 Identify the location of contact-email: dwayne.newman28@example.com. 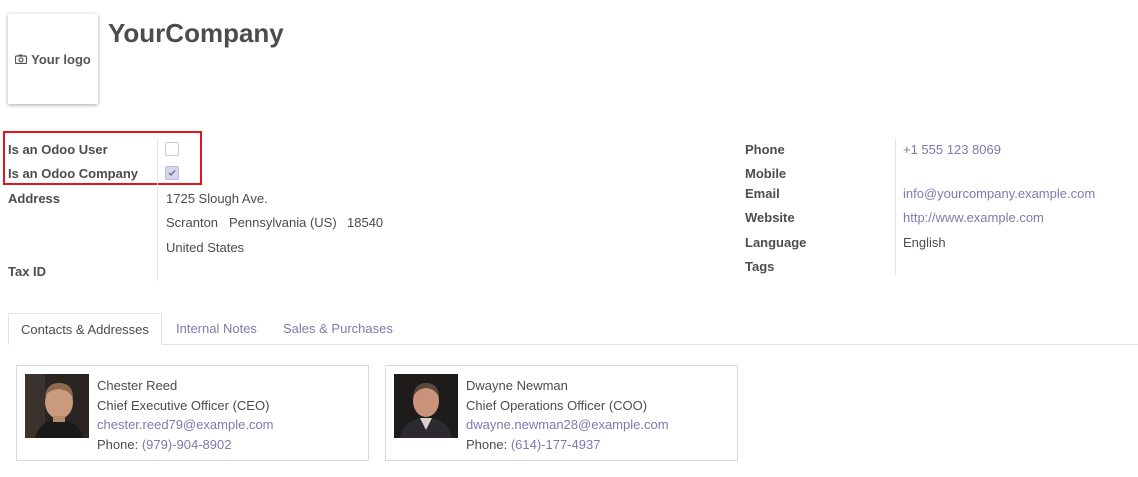
(567, 425).